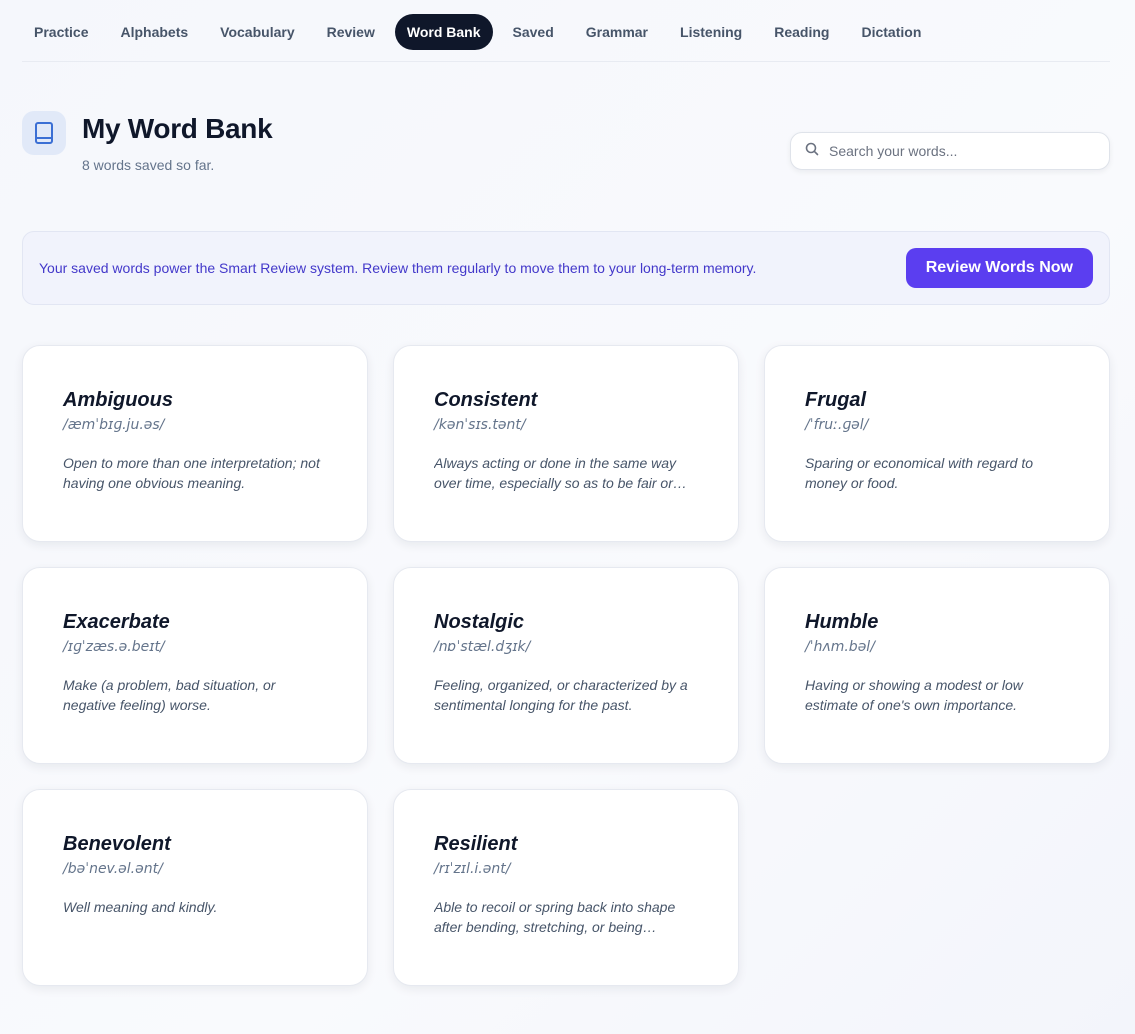  I want to click on word-definition: Well meaning and kindly., so click(140, 907).